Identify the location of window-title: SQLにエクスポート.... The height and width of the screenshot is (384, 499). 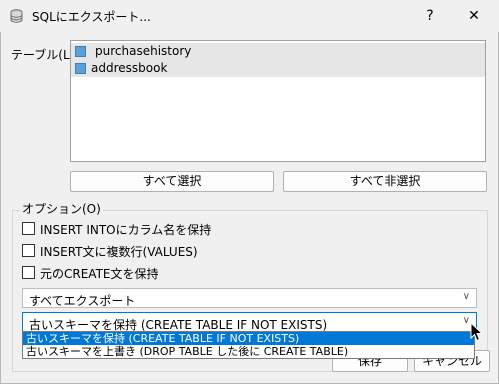
(91, 17).